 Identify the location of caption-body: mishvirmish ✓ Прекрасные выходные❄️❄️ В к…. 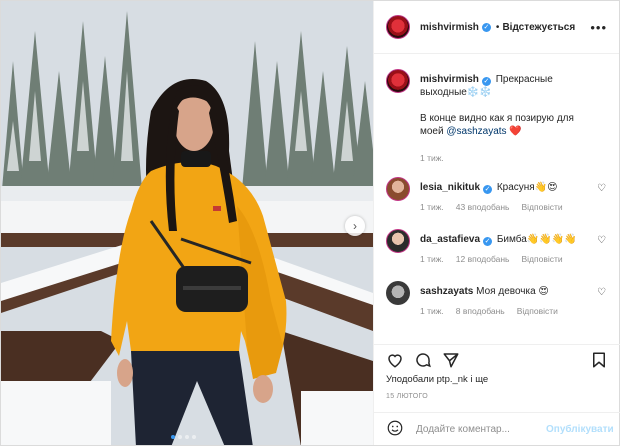
(510, 122).